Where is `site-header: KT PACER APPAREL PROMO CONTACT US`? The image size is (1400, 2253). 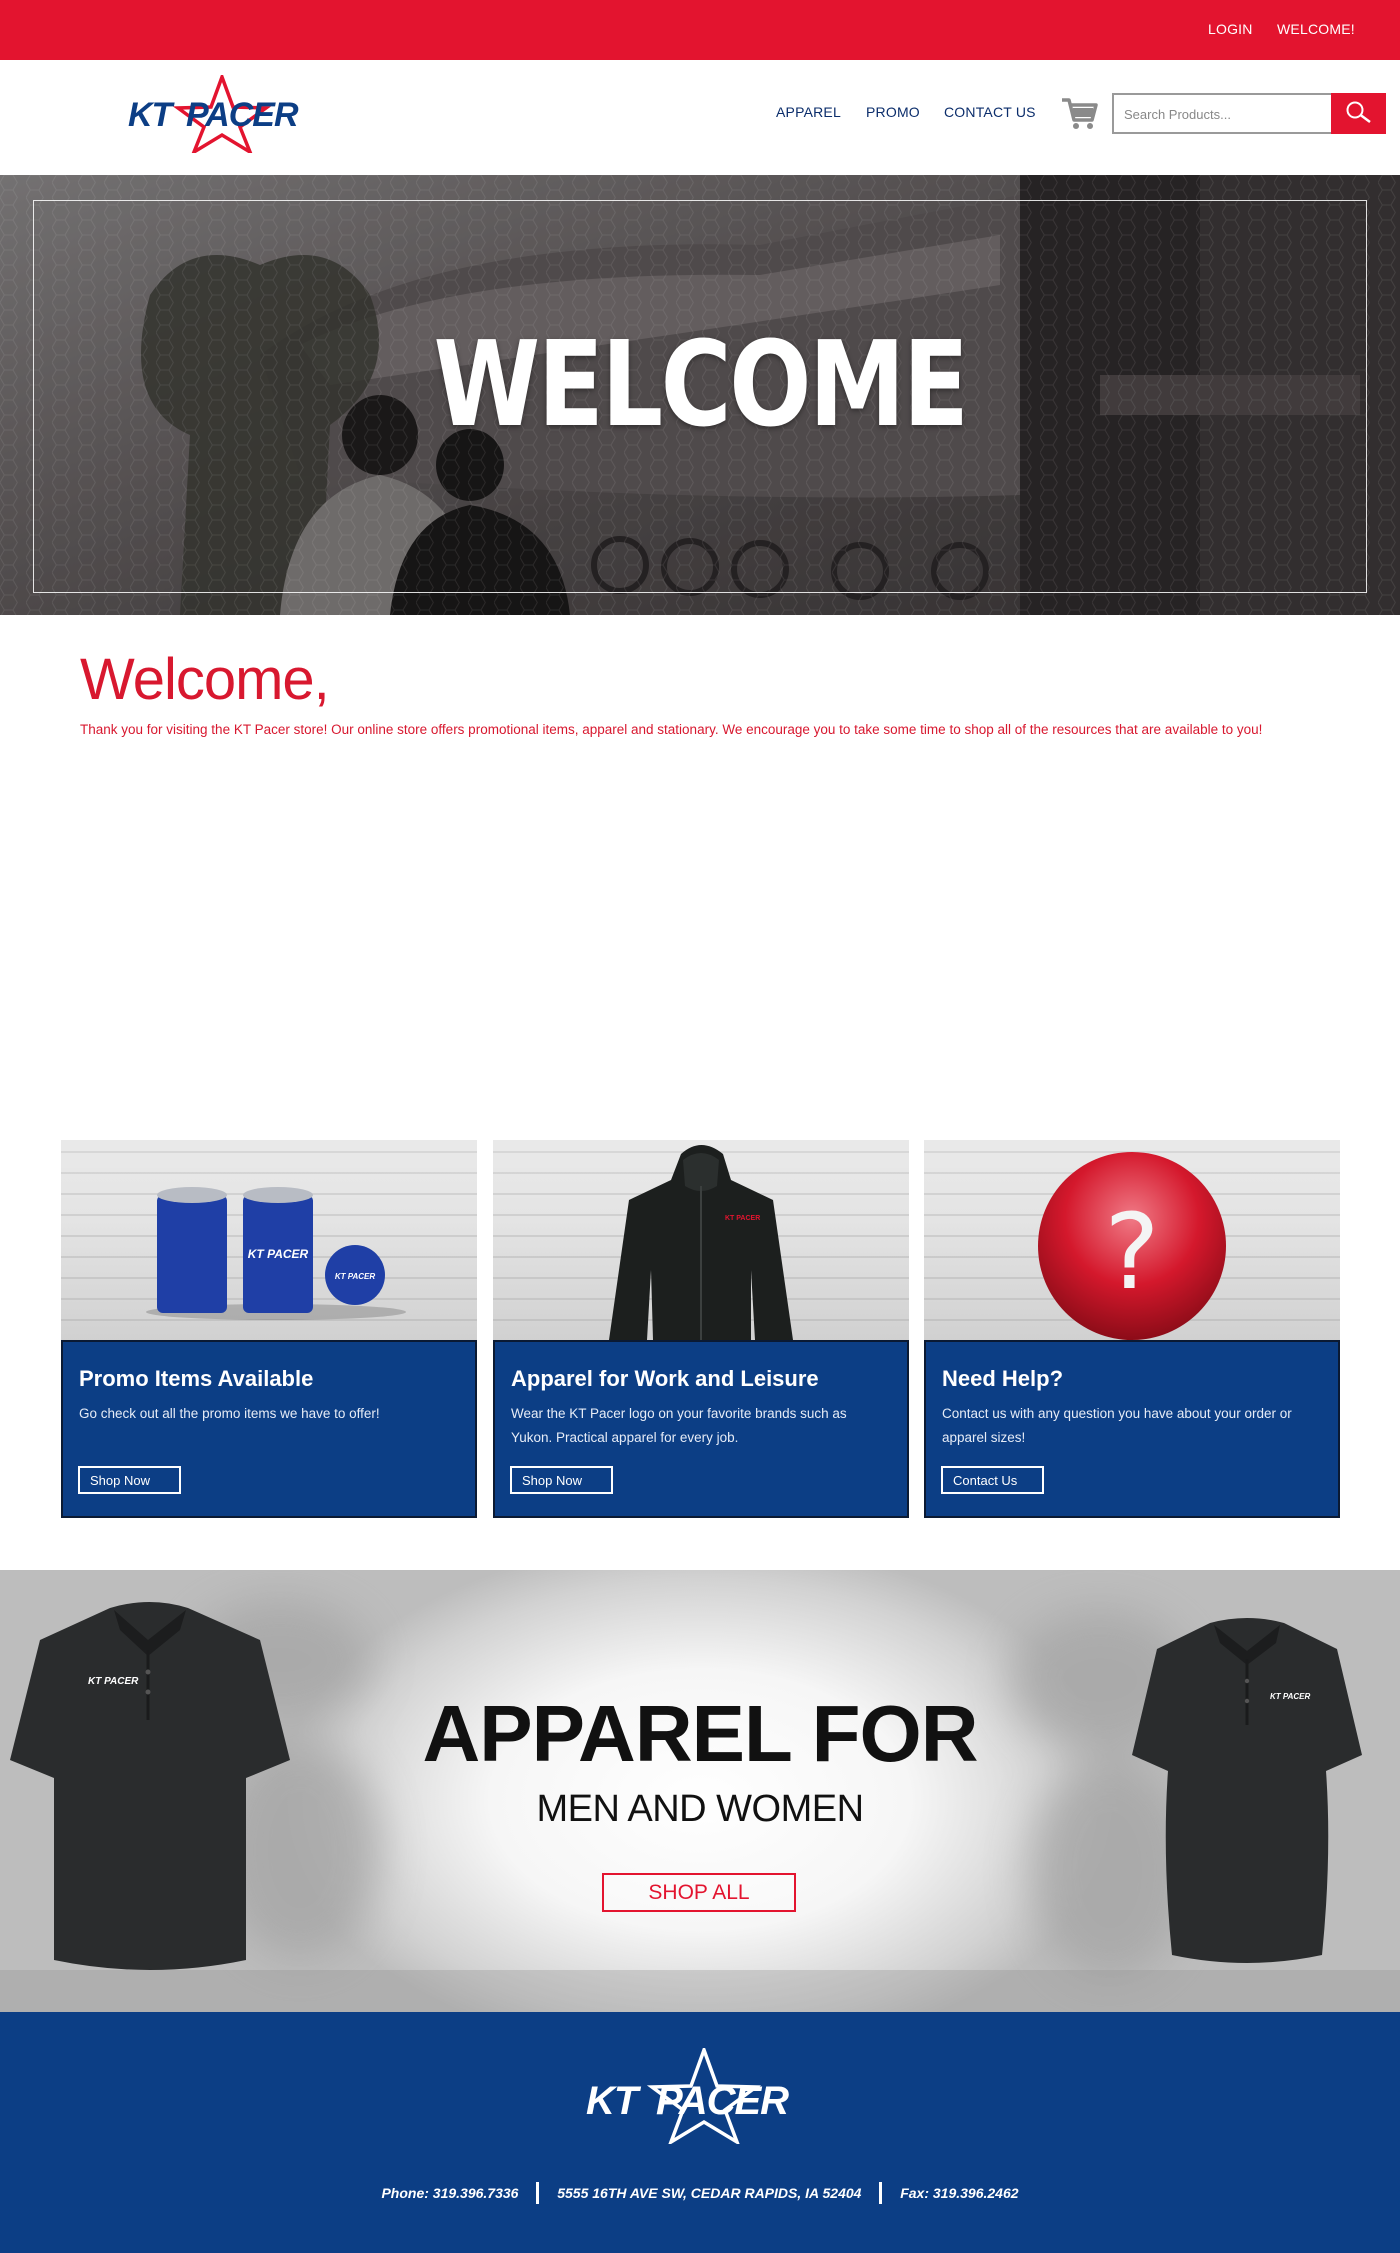
site-header: KT PACER APPAREL PROMO CONTACT US is located at coordinates (700, 117).